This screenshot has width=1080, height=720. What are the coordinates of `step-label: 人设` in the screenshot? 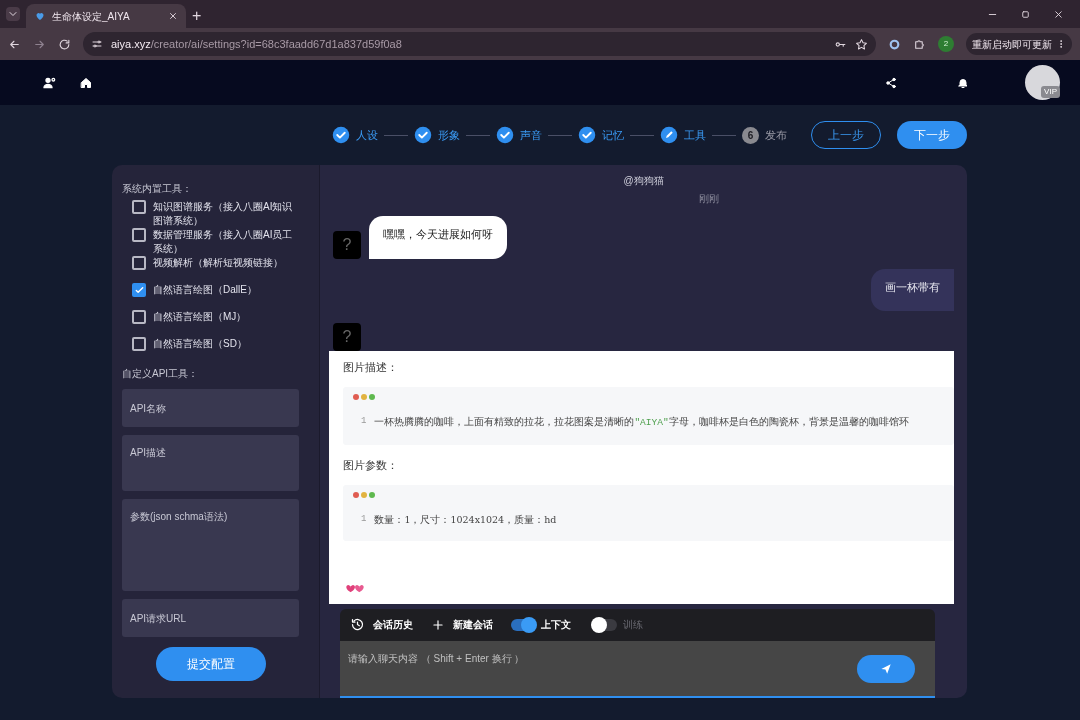 It's located at (367, 135).